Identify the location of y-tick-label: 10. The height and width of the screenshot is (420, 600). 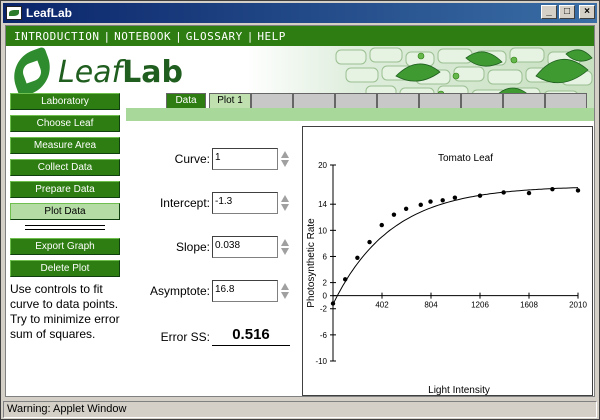
(322, 230).